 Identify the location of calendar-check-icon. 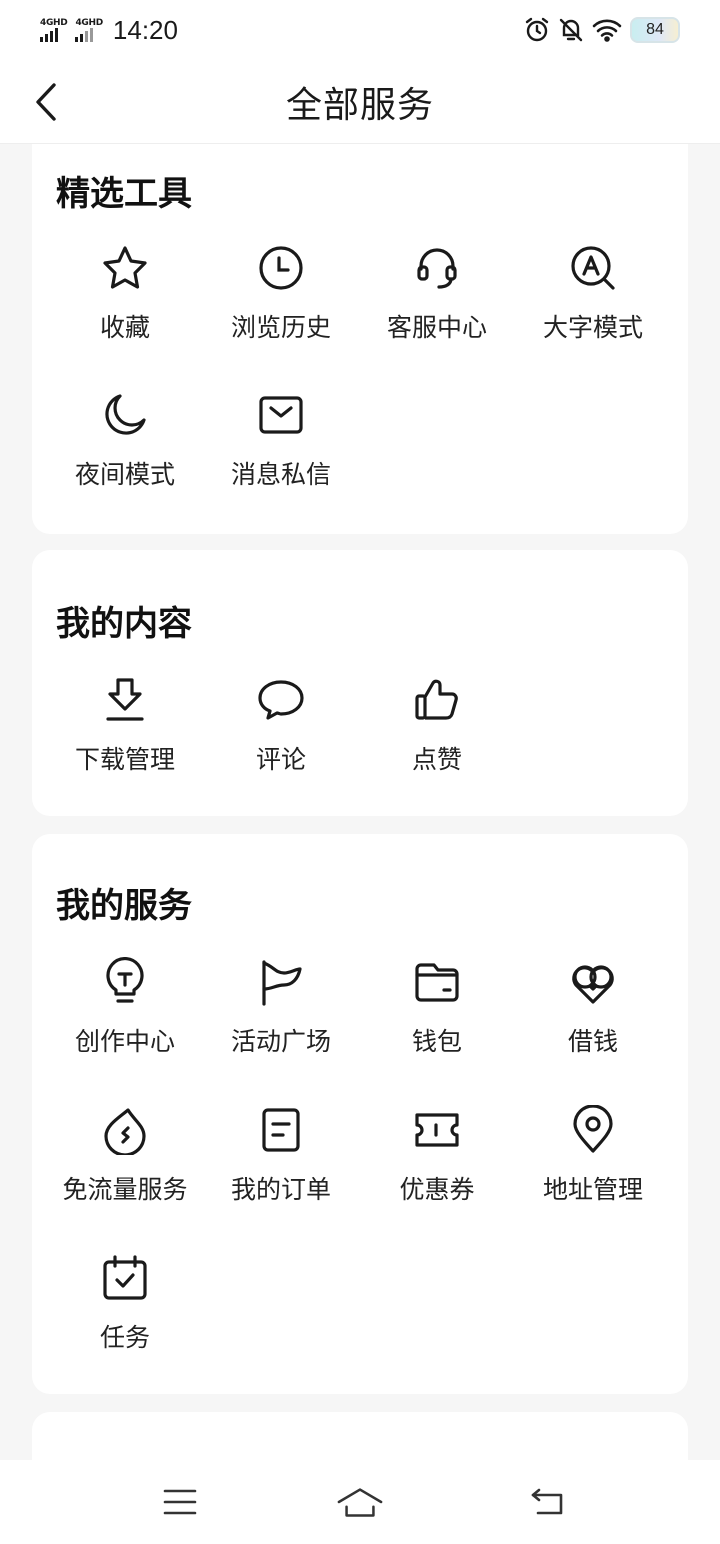
(125, 1277).